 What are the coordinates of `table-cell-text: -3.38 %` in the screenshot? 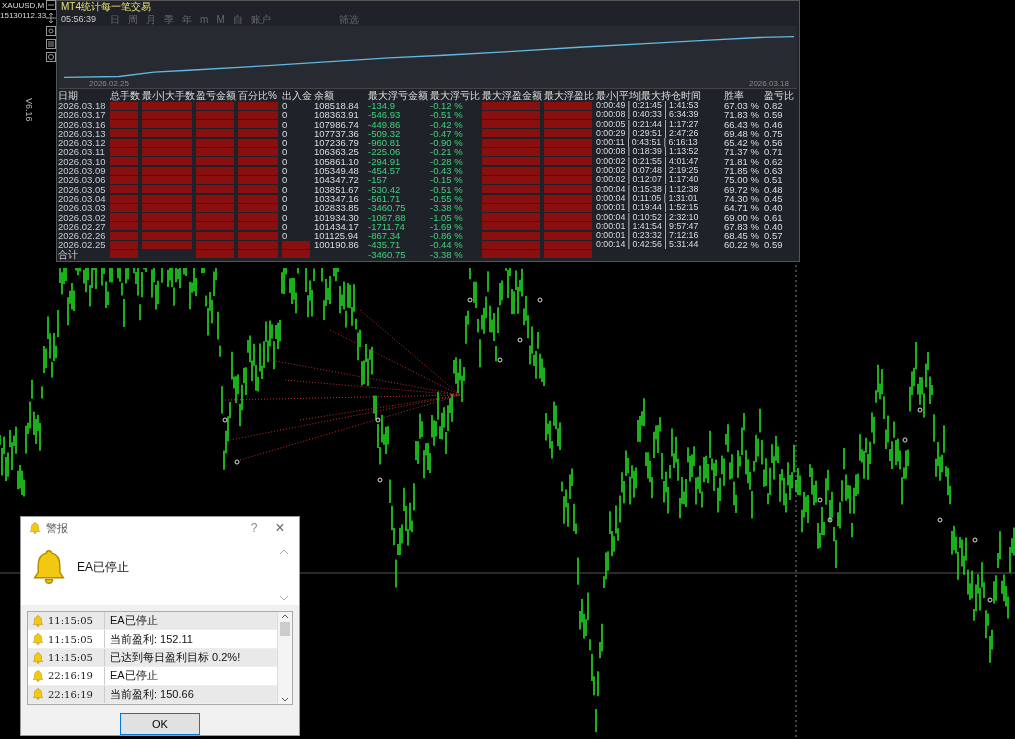 It's located at (447, 254).